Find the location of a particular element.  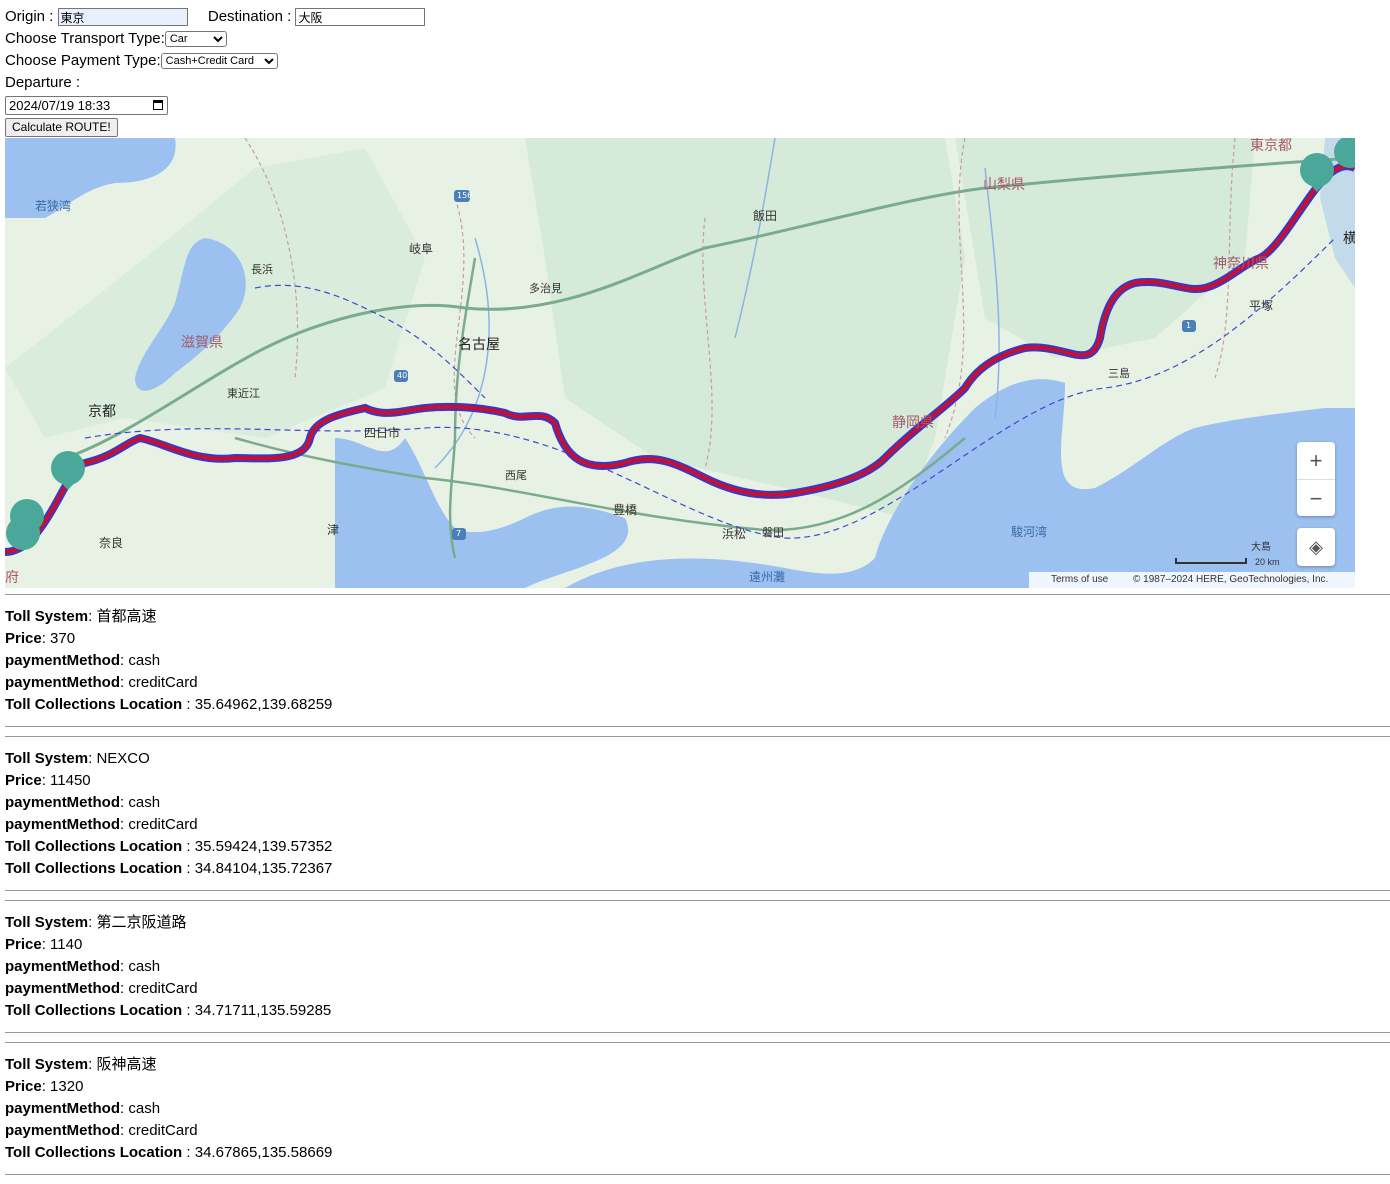

copyright-text: © 1987–2024 HERE, GeoTechnologies, Inc. is located at coordinates (1231, 579).